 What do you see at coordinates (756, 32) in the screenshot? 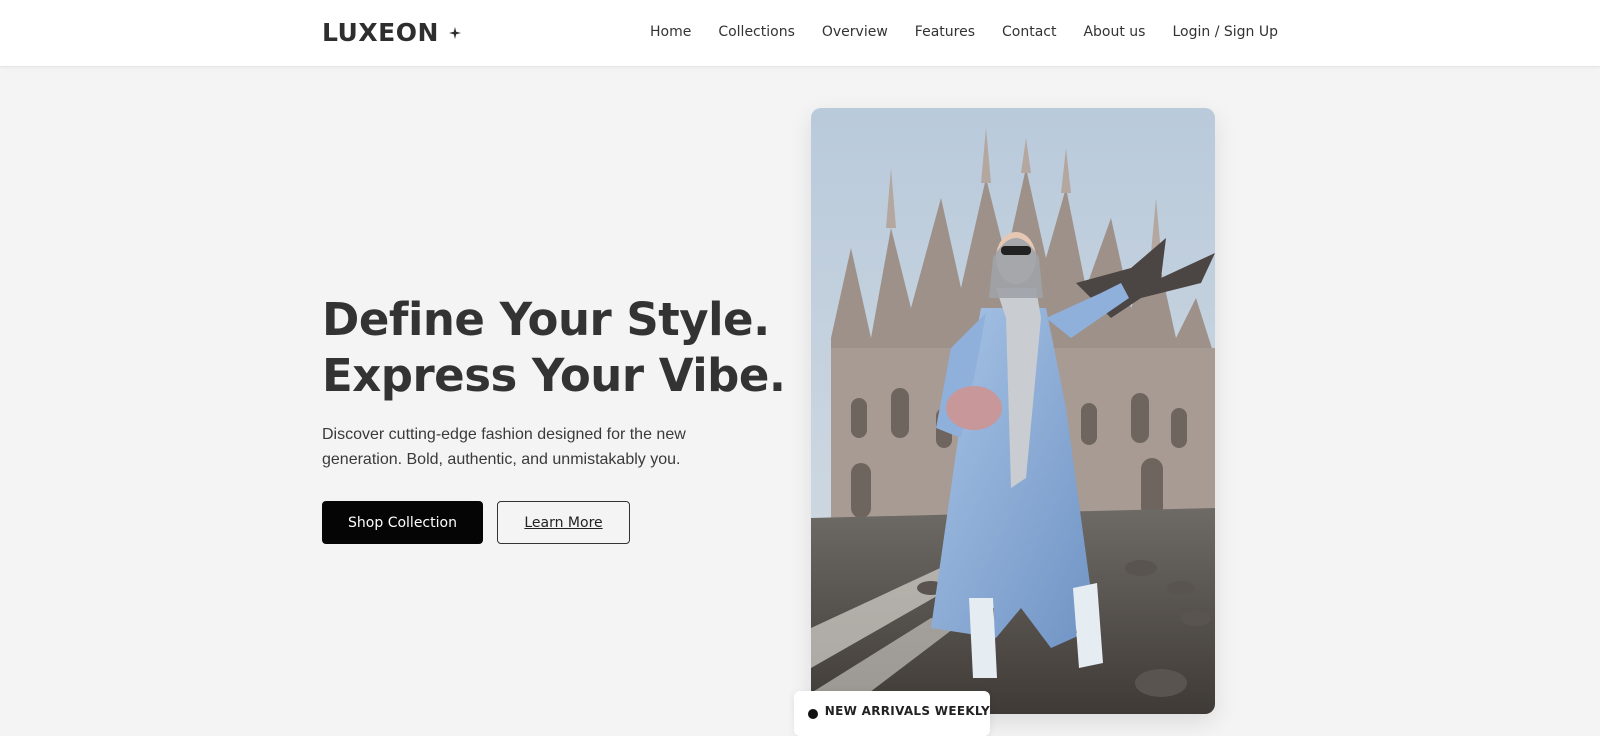
I see `nav-link-collections: Collections` at bounding box center [756, 32].